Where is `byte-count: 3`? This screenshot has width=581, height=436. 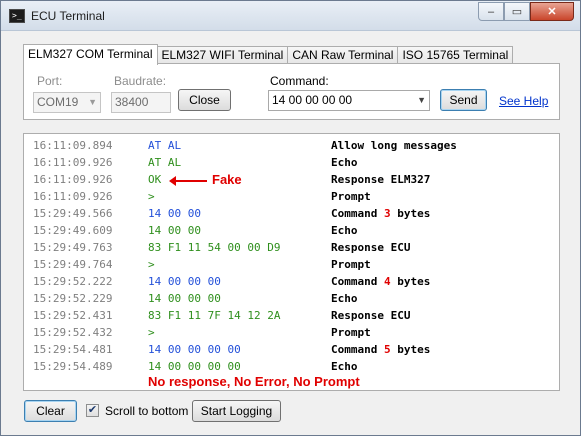 byte-count: 3 is located at coordinates (387, 213).